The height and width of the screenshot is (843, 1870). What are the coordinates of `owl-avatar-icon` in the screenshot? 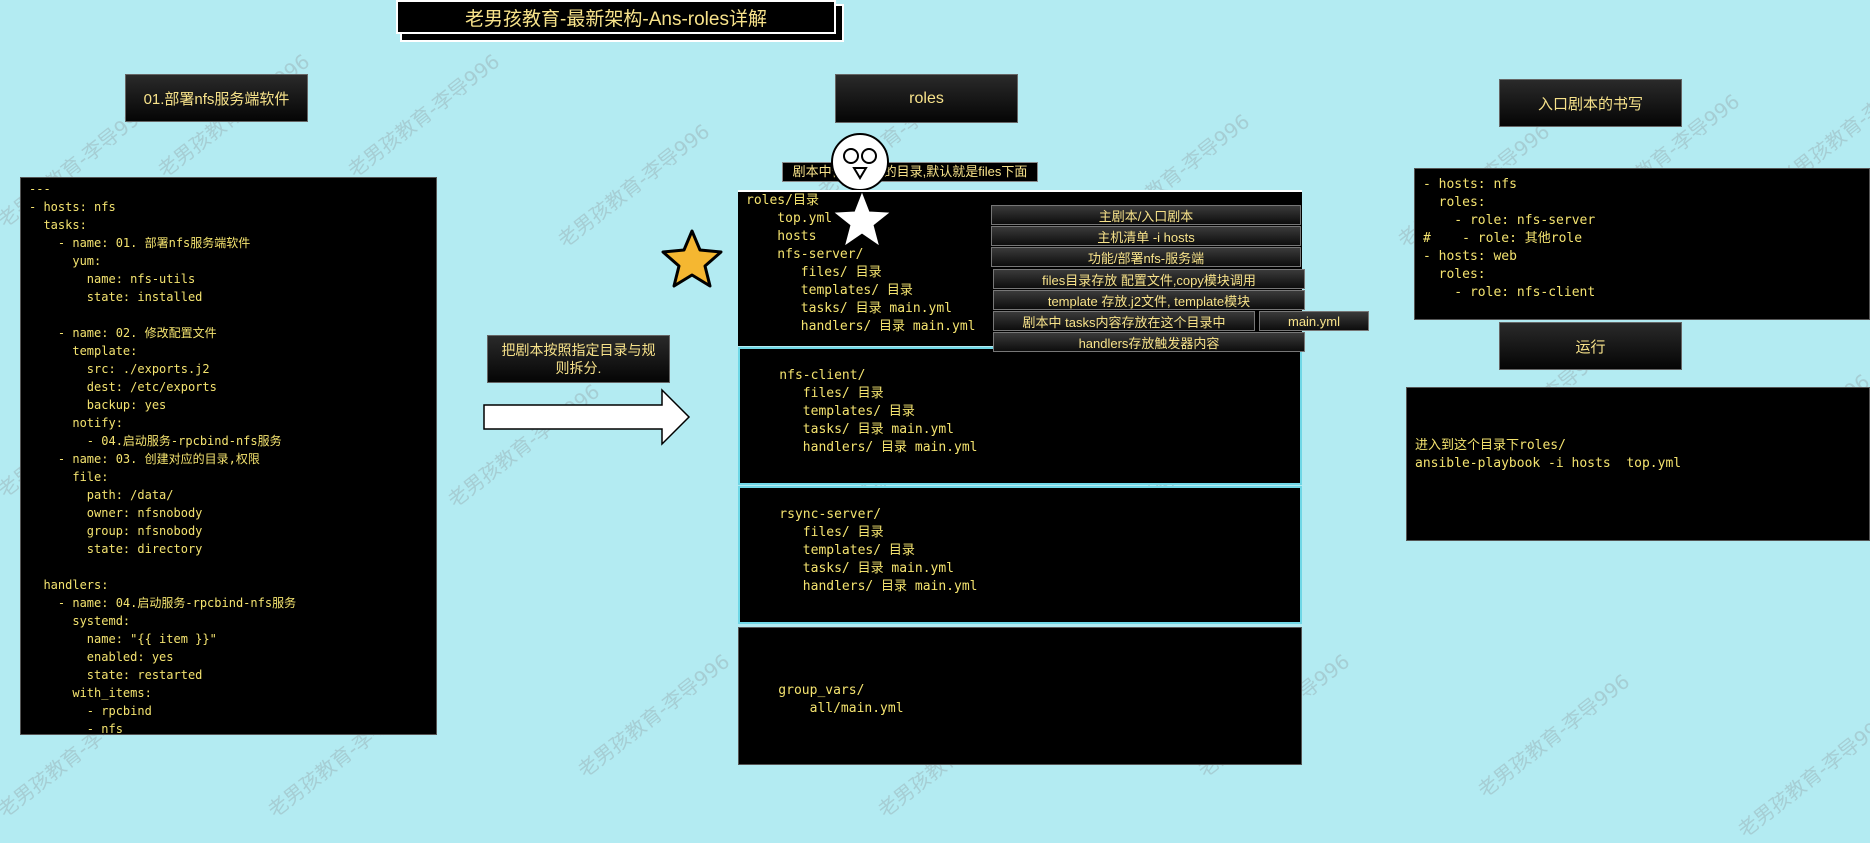 It's located at (860, 162).